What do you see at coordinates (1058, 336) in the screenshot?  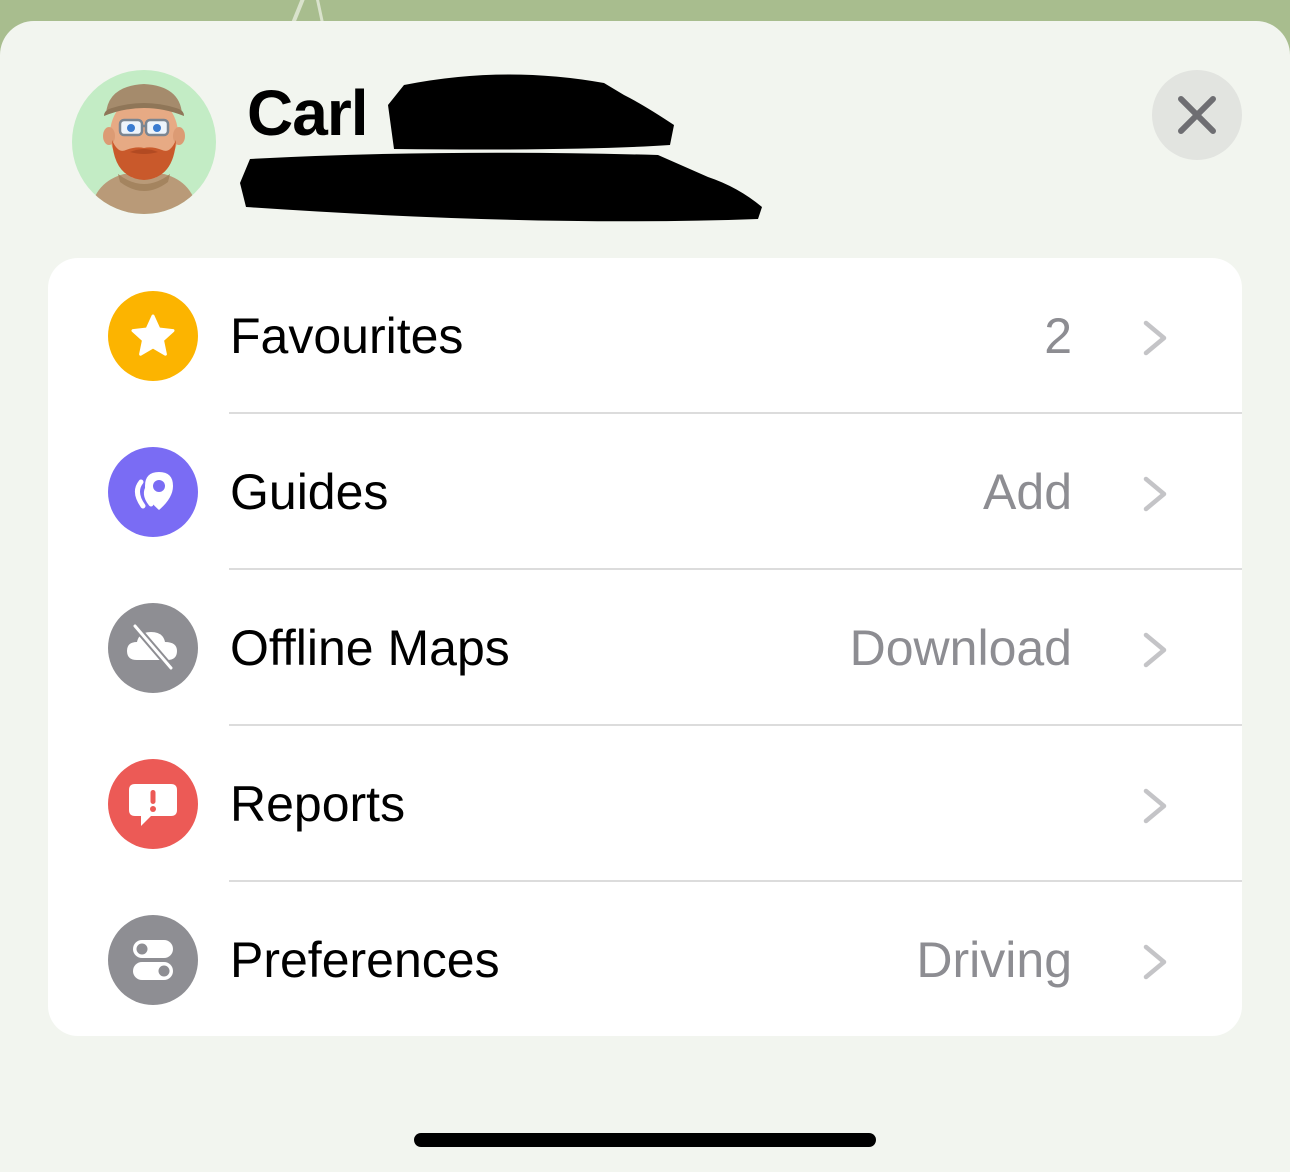 I see `menu-value: 2` at bounding box center [1058, 336].